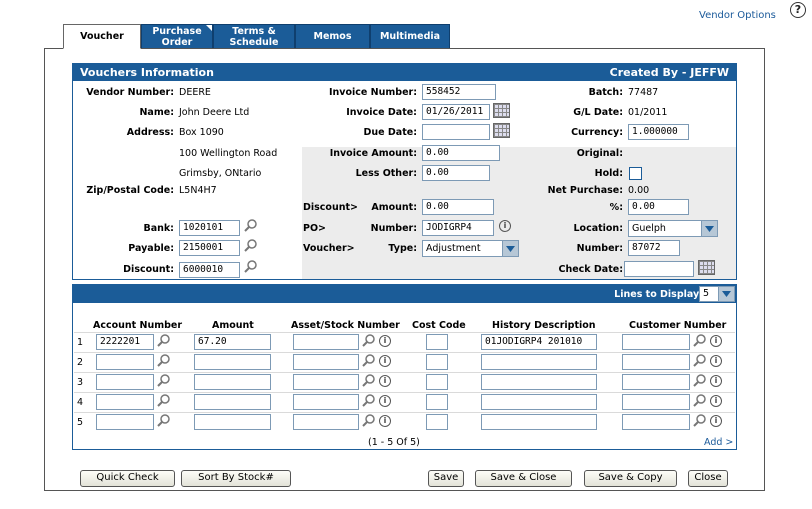  Describe the element at coordinates (236, 478) in the screenshot. I see `sort-by-stock-button: Sort By Stock#` at that location.